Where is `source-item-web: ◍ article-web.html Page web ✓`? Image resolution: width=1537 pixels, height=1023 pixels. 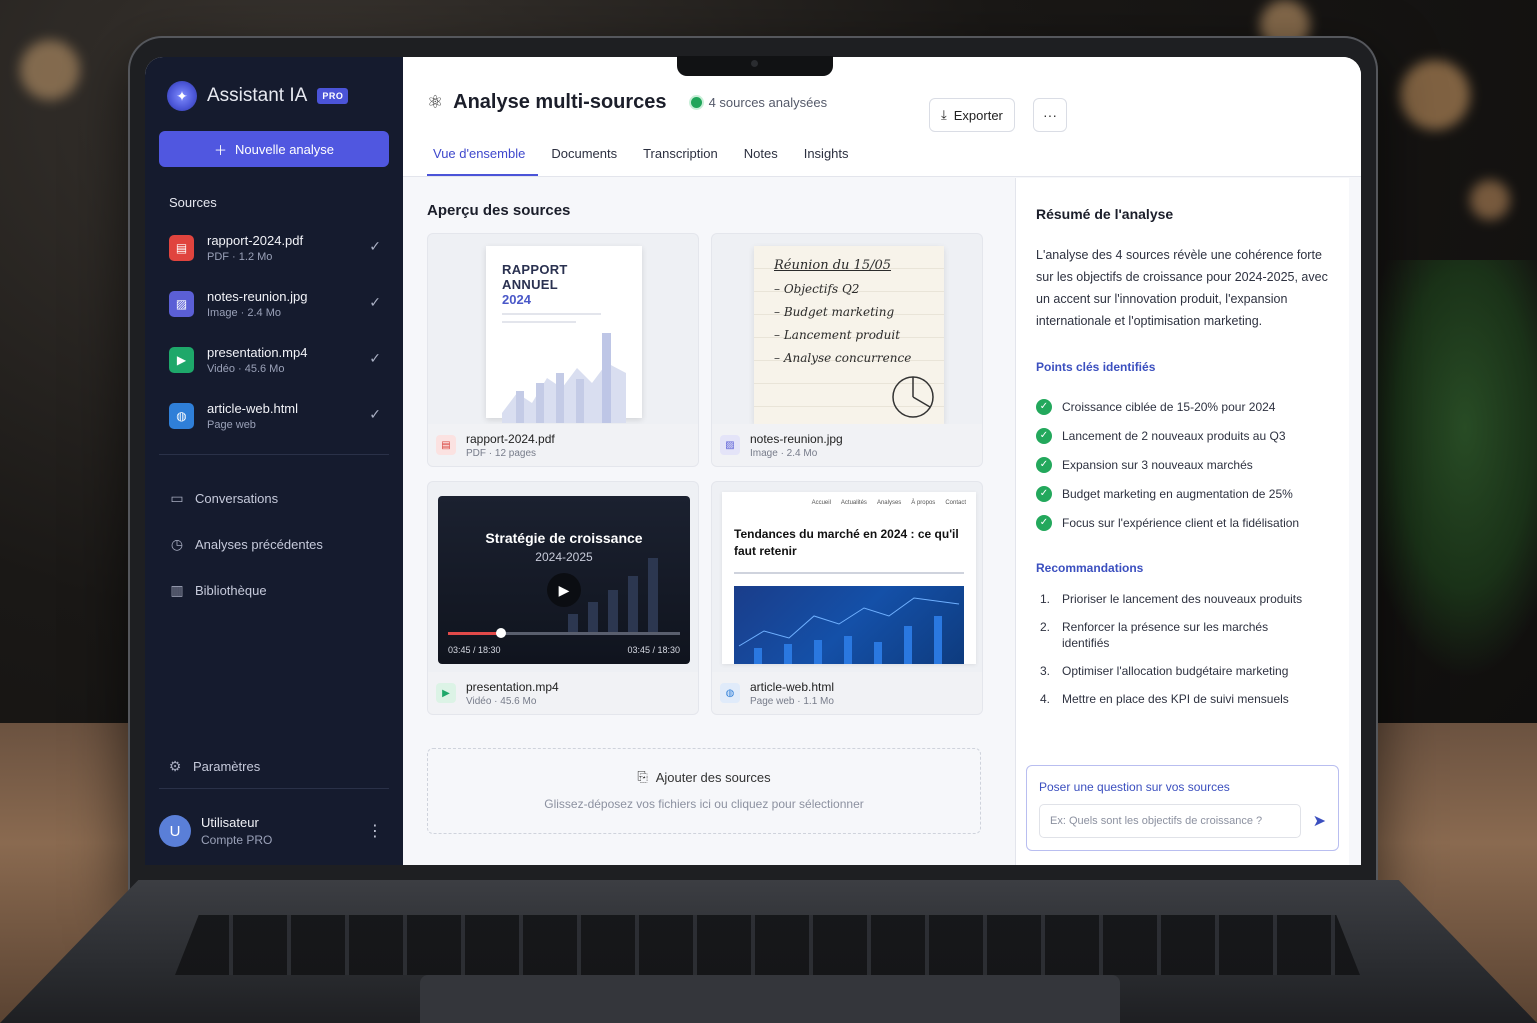
source-item-web: ◍ article-web.html Page web ✓ is located at coordinates (274, 416).